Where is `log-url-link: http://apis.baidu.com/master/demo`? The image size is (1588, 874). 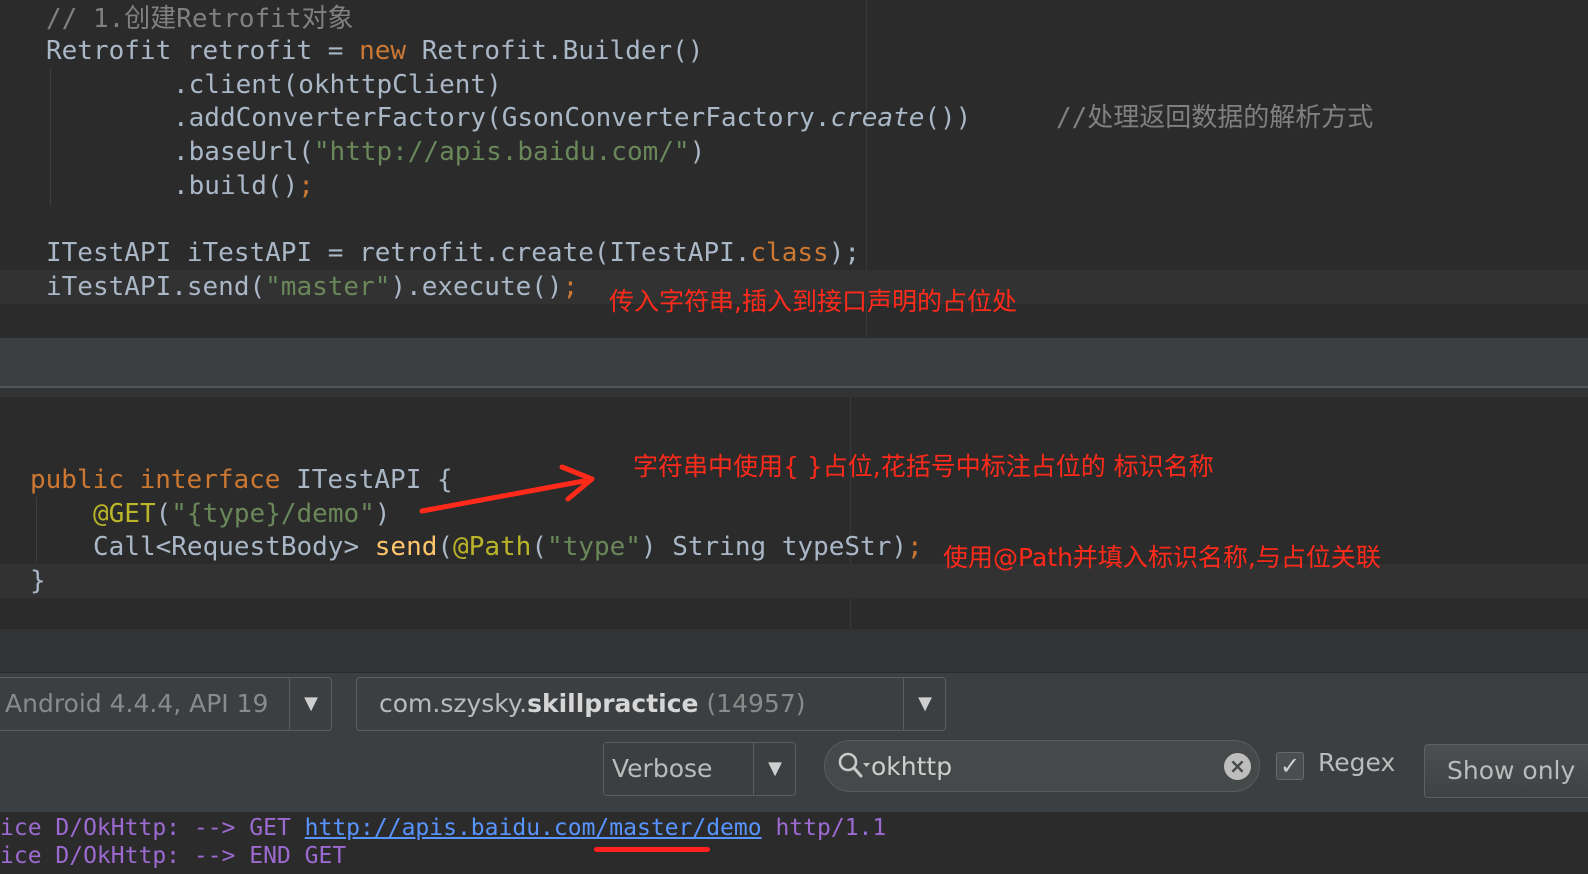 log-url-link: http://apis.baidu.com/master/demo is located at coordinates (533, 828).